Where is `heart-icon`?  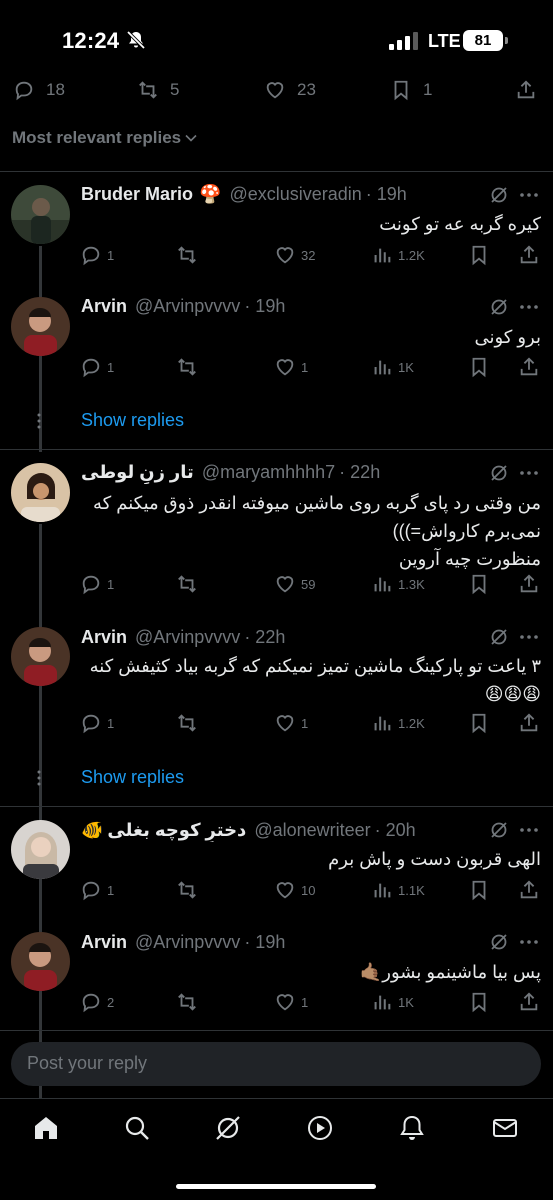 heart-icon is located at coordinates (285, 723).